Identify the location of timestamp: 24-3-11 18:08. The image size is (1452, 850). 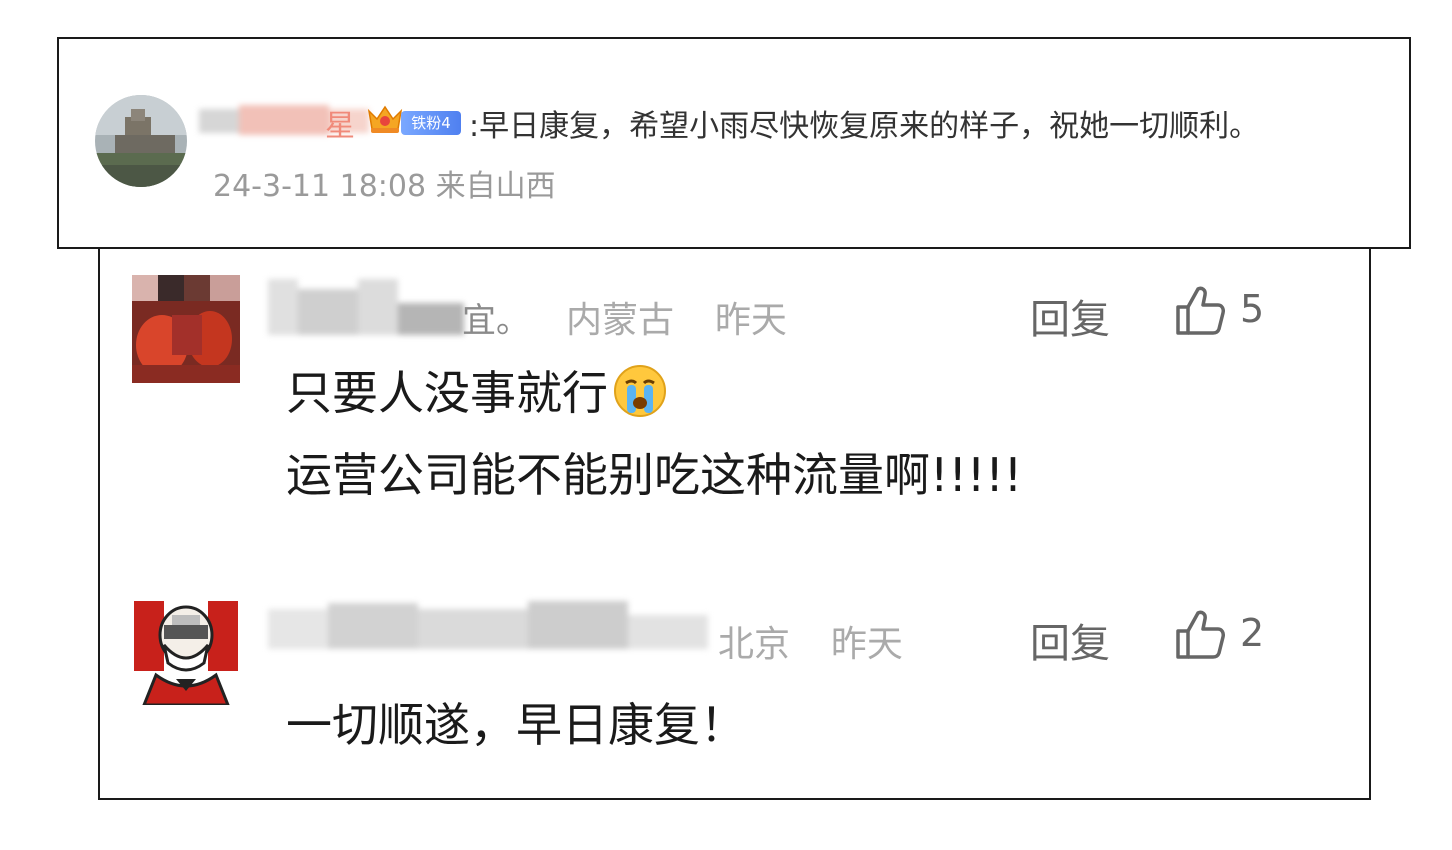
(320, 186).